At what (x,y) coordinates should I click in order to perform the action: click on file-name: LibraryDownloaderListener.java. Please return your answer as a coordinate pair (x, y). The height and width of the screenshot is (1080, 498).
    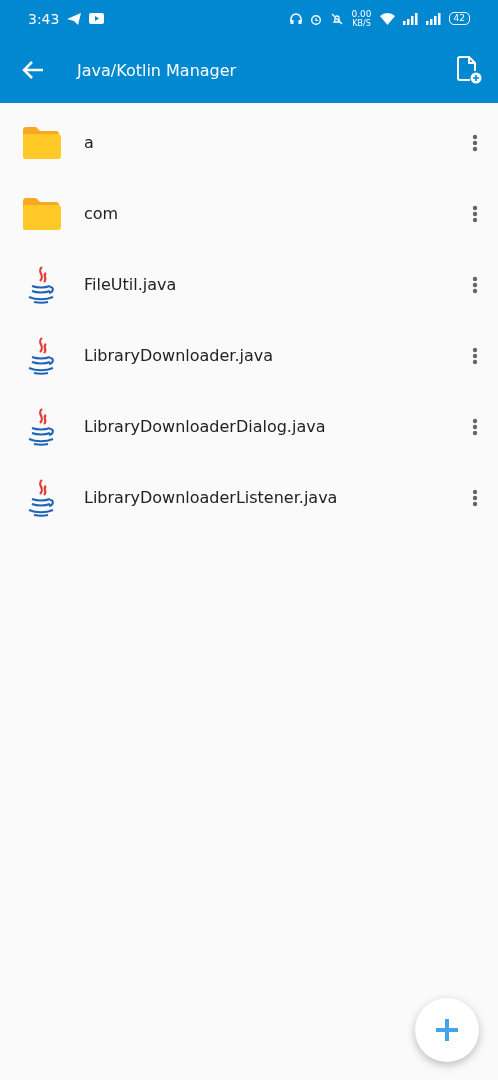
    Looking at the image, I should click on (278, 497).